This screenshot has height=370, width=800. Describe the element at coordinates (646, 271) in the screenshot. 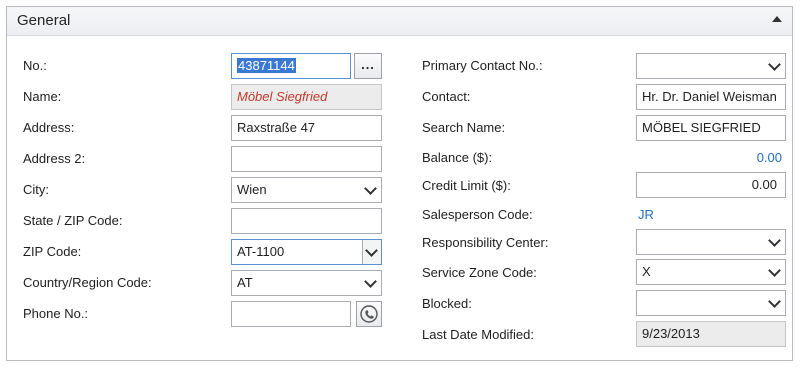

I see `service-zone-value: X` at that location.